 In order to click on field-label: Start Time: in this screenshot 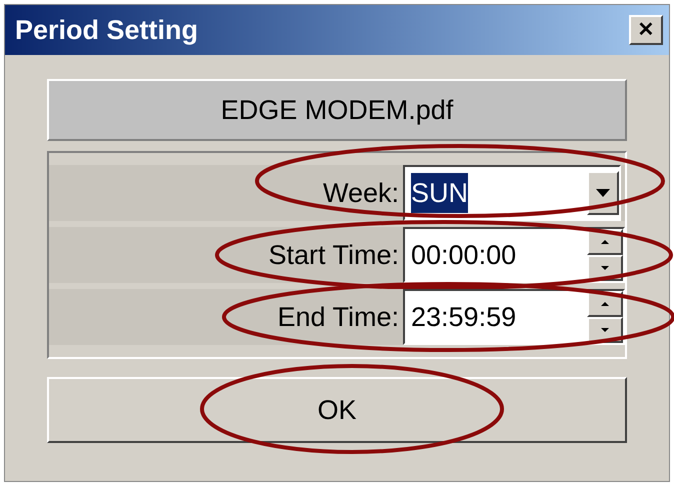, I will do `click(333, 255)`.